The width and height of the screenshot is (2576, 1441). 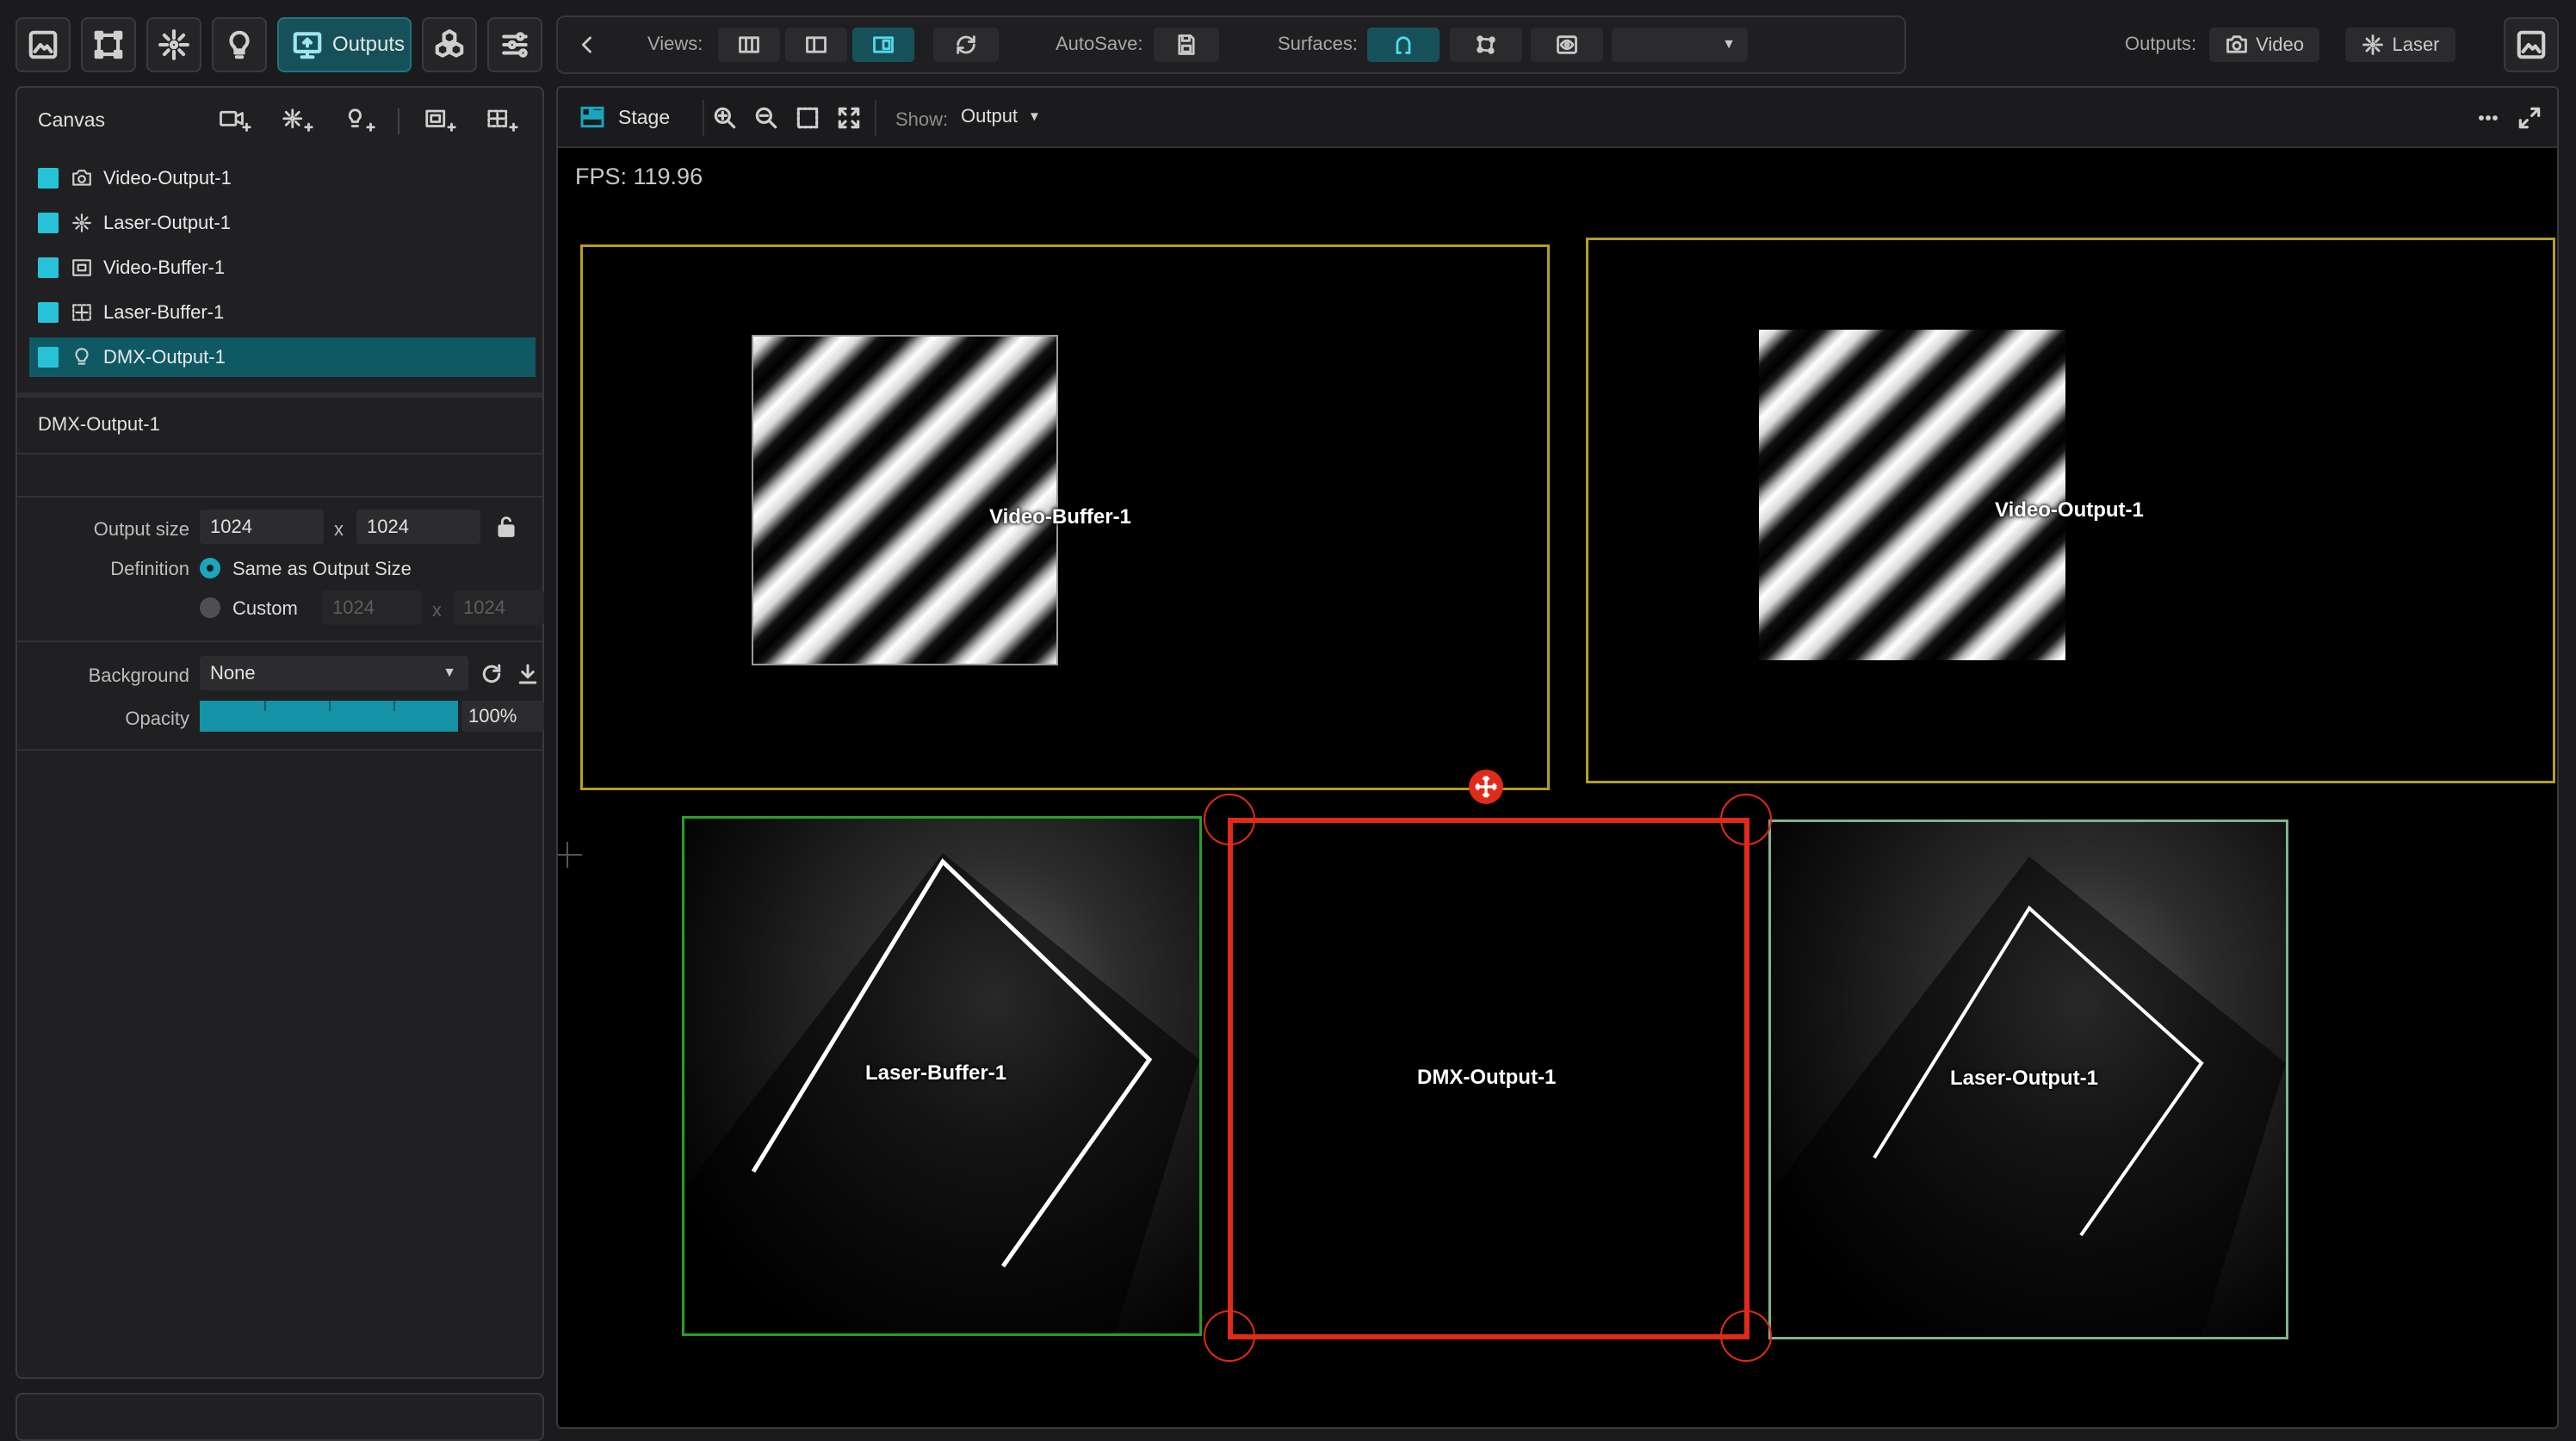 I want to click on output-height-input: 1024, so click(x=418, y=527).